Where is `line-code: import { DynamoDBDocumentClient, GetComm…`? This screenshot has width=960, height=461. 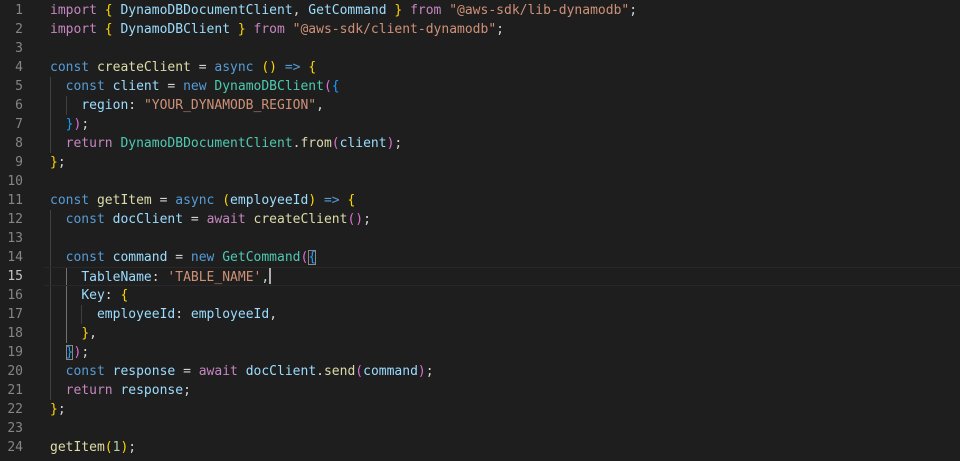 line-code: import { DynamoDBDocumentClient, GetComm… is located at coordinates (343, 10).